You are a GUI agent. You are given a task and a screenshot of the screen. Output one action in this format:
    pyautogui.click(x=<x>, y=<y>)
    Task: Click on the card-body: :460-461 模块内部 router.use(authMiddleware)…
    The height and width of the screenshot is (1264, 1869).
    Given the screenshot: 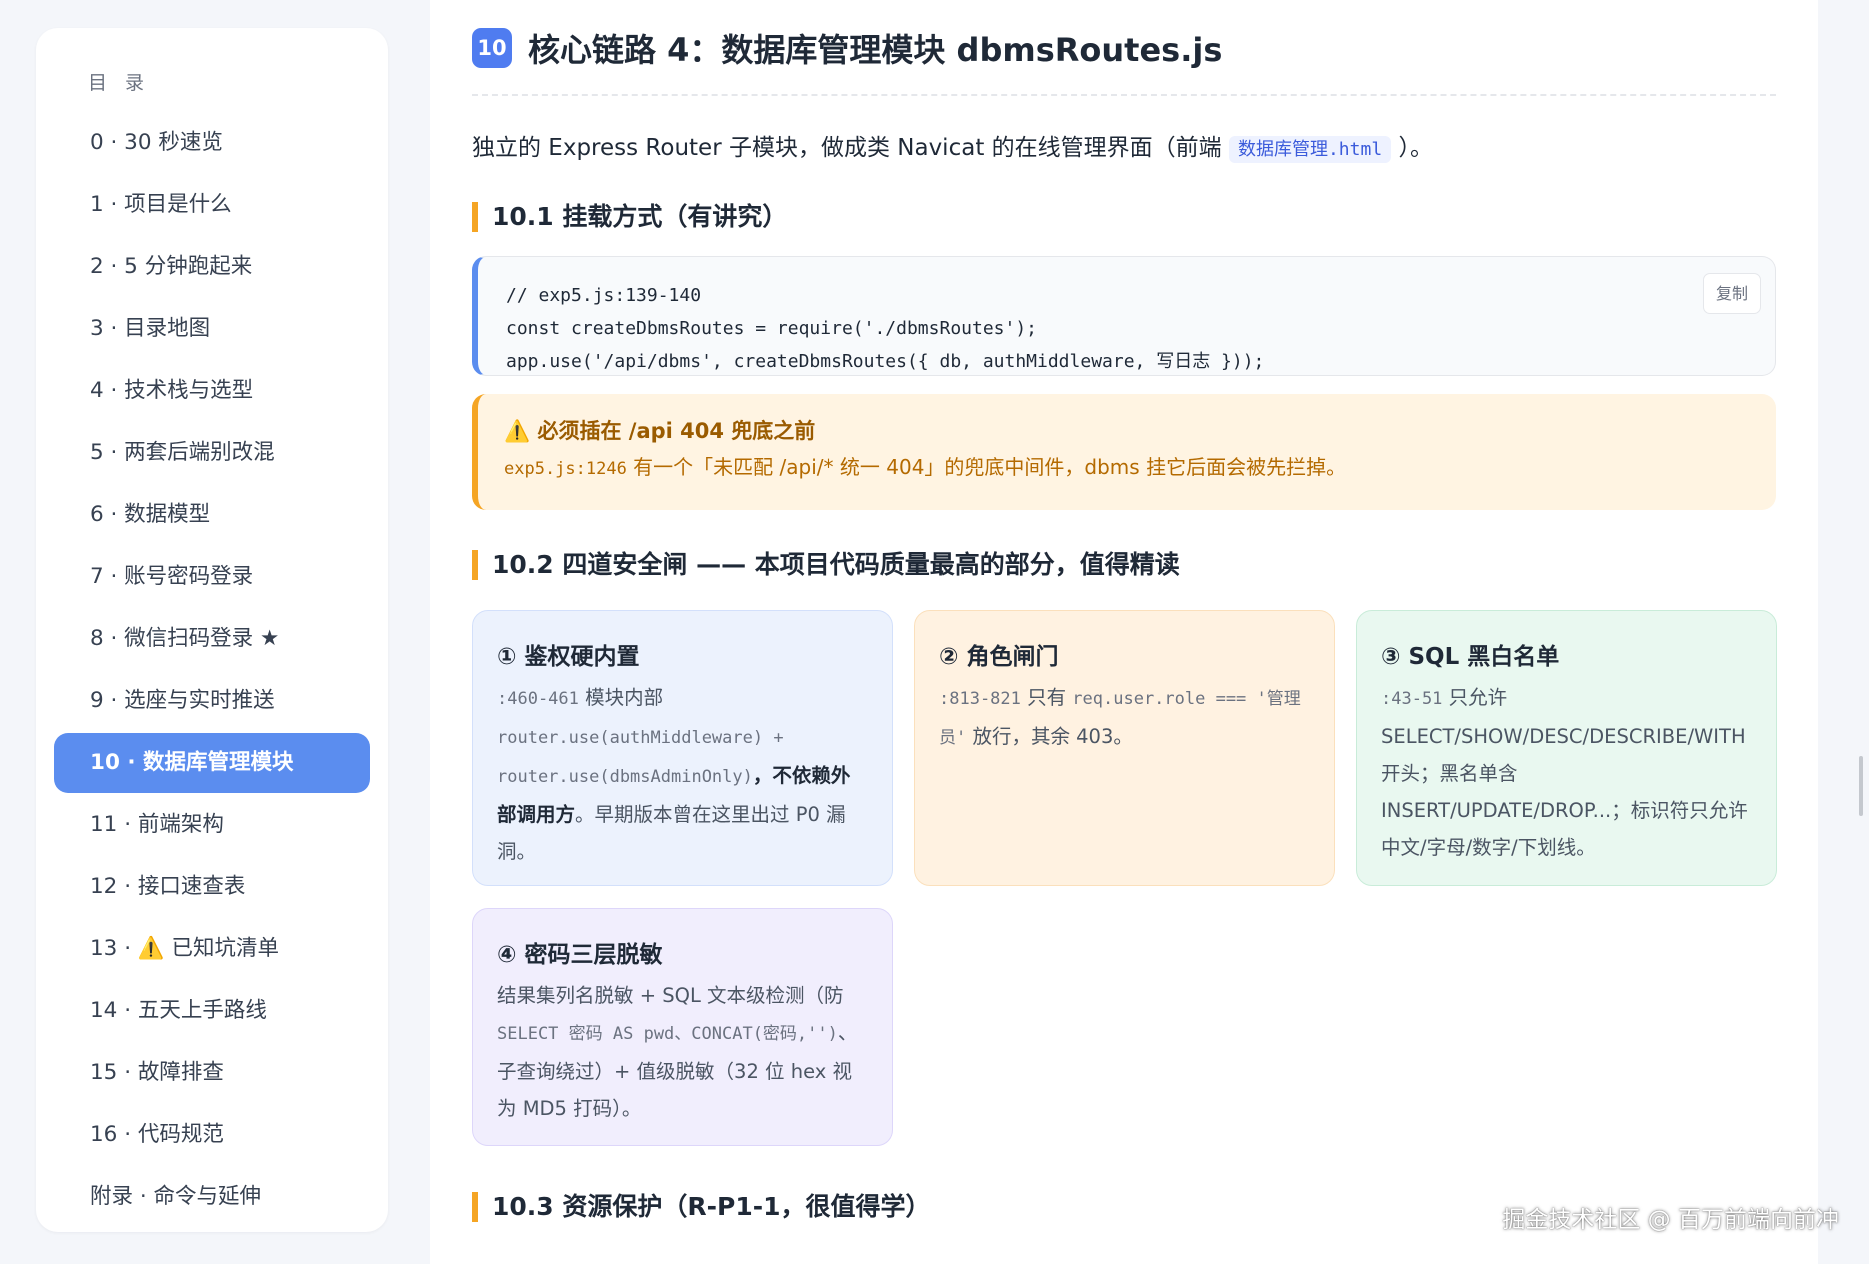 What is the action you would take?
    pyautogui.click(x=682, y=774)
    